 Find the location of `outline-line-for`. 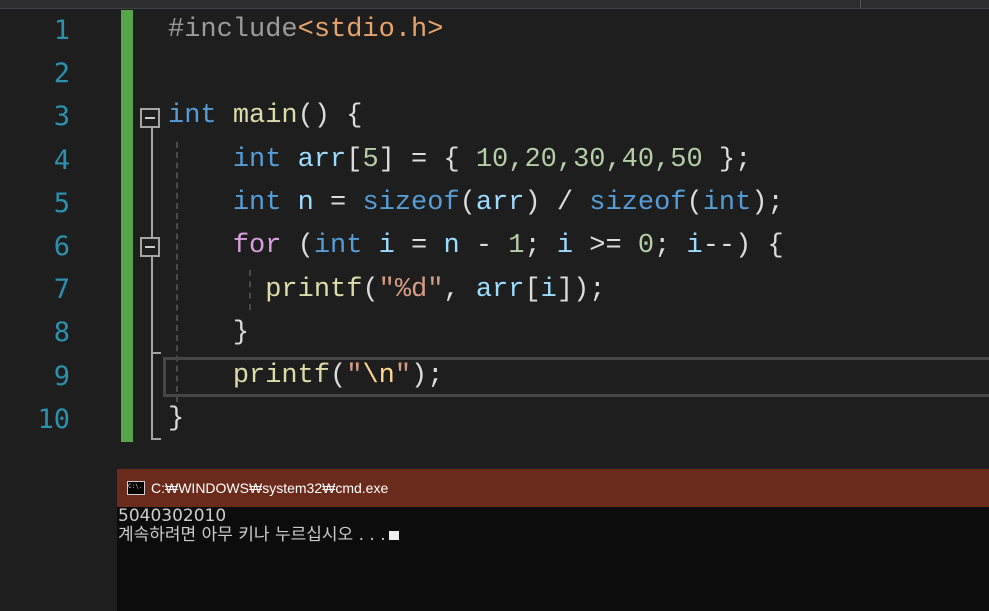

outline-line-for is located at coordinates (152, 304).